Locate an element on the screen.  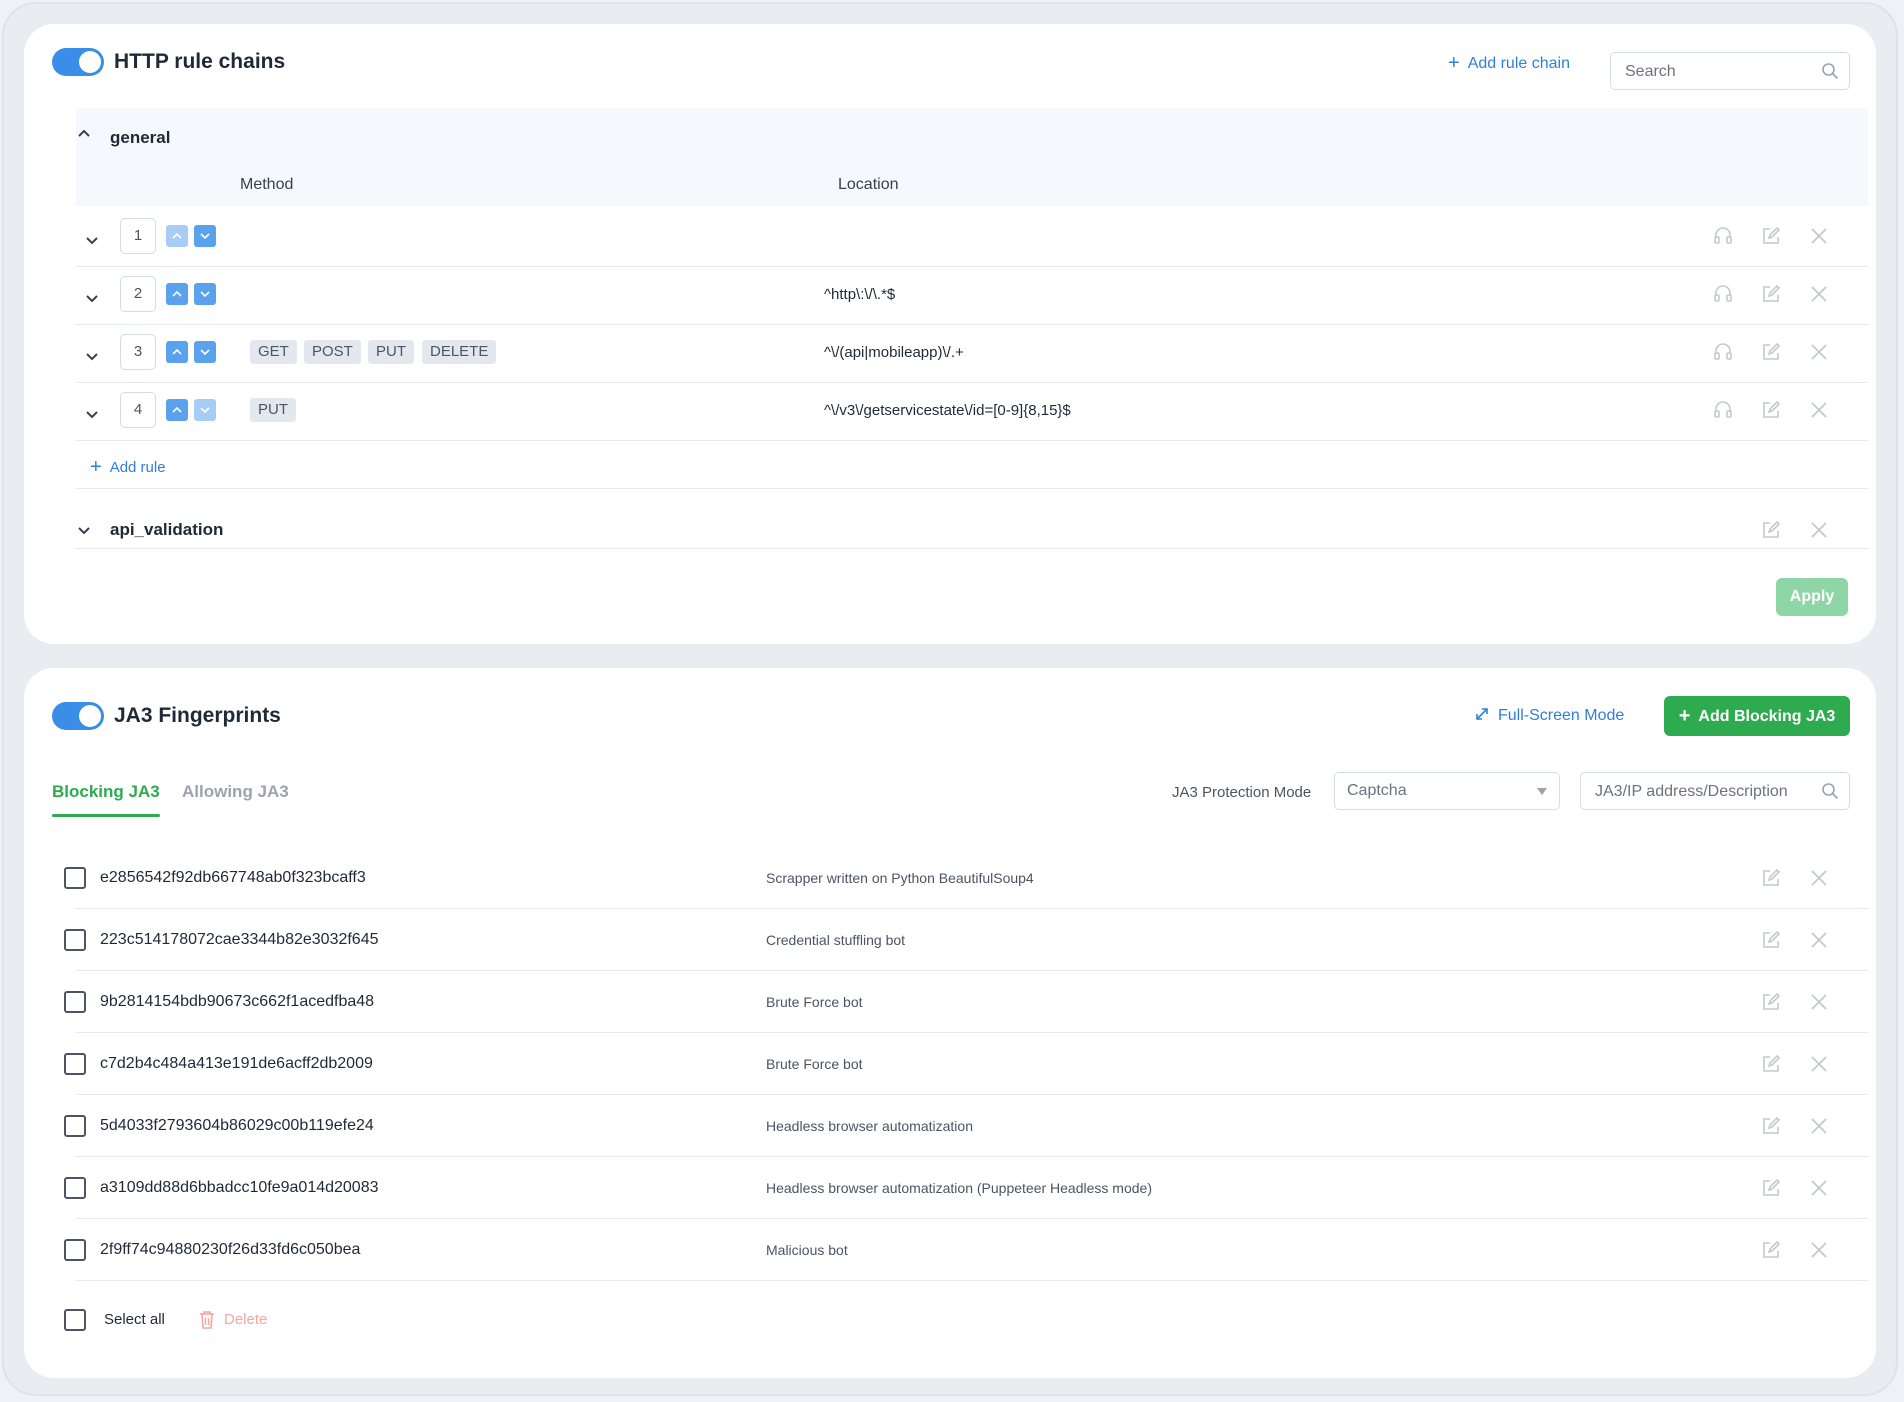
ja3-description: Credential stuffling bot is located at coordinates (836, 940).